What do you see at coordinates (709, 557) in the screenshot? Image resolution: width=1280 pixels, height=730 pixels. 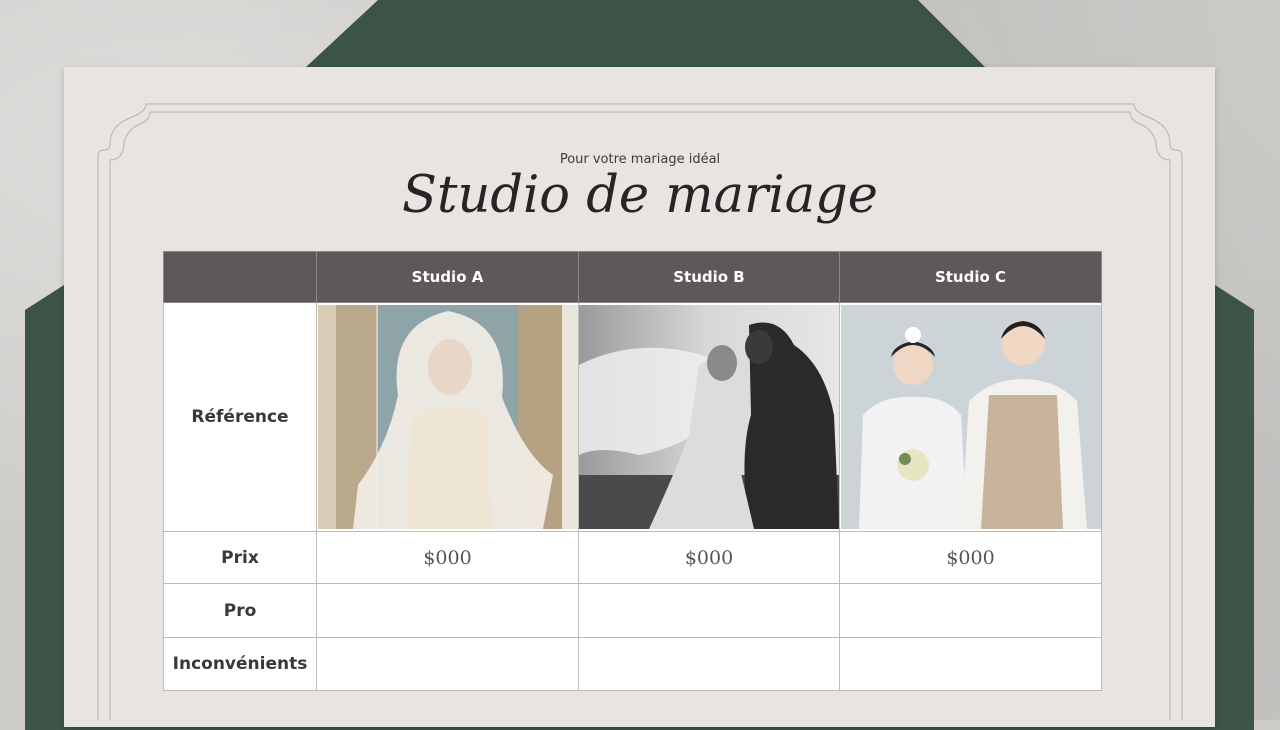 I see `price-studio-b: $000` at bounding box center [709, 557].